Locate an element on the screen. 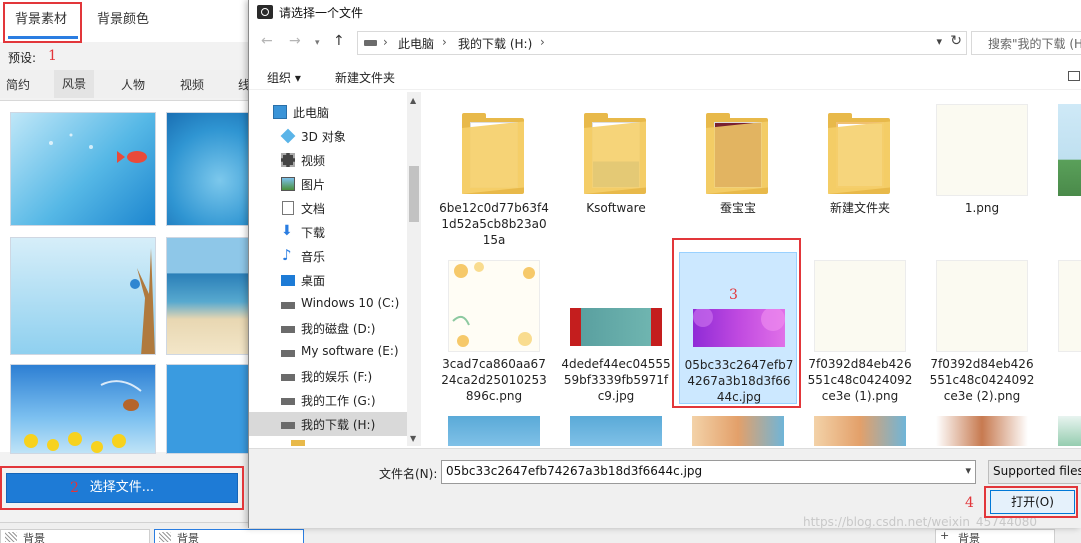 This screenshot has width=1081, height=543. new-folder-button: 新建文件夹 is located at coordinates (365, 77).